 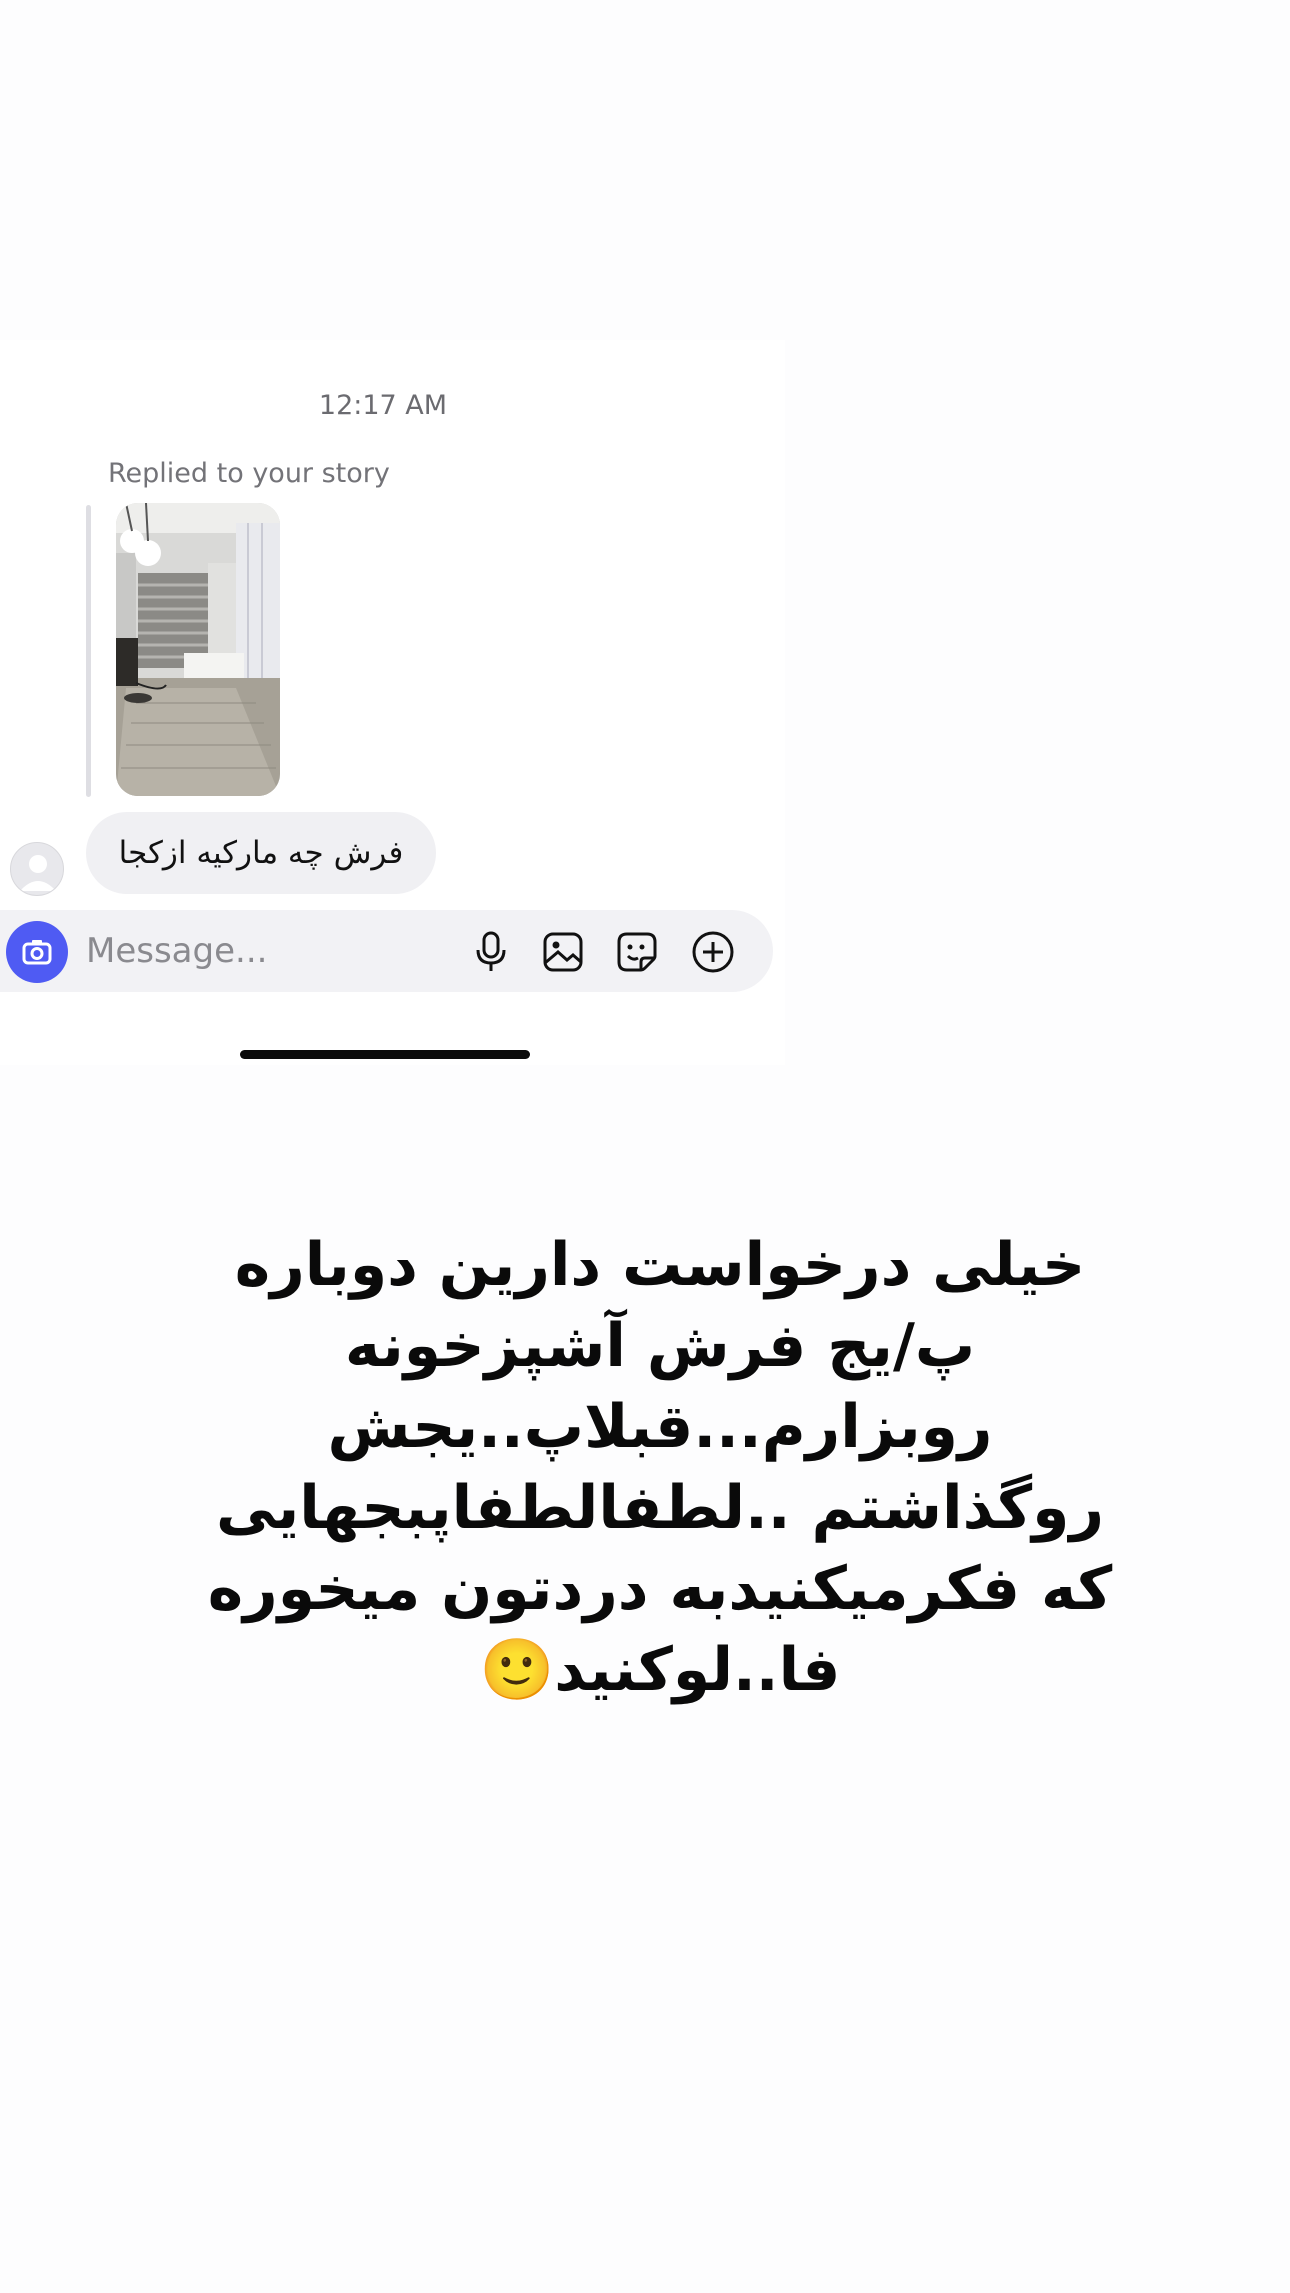 I want to click on message-text: فرش چه مارکیه ازکجا, so click(x=261, y=853).